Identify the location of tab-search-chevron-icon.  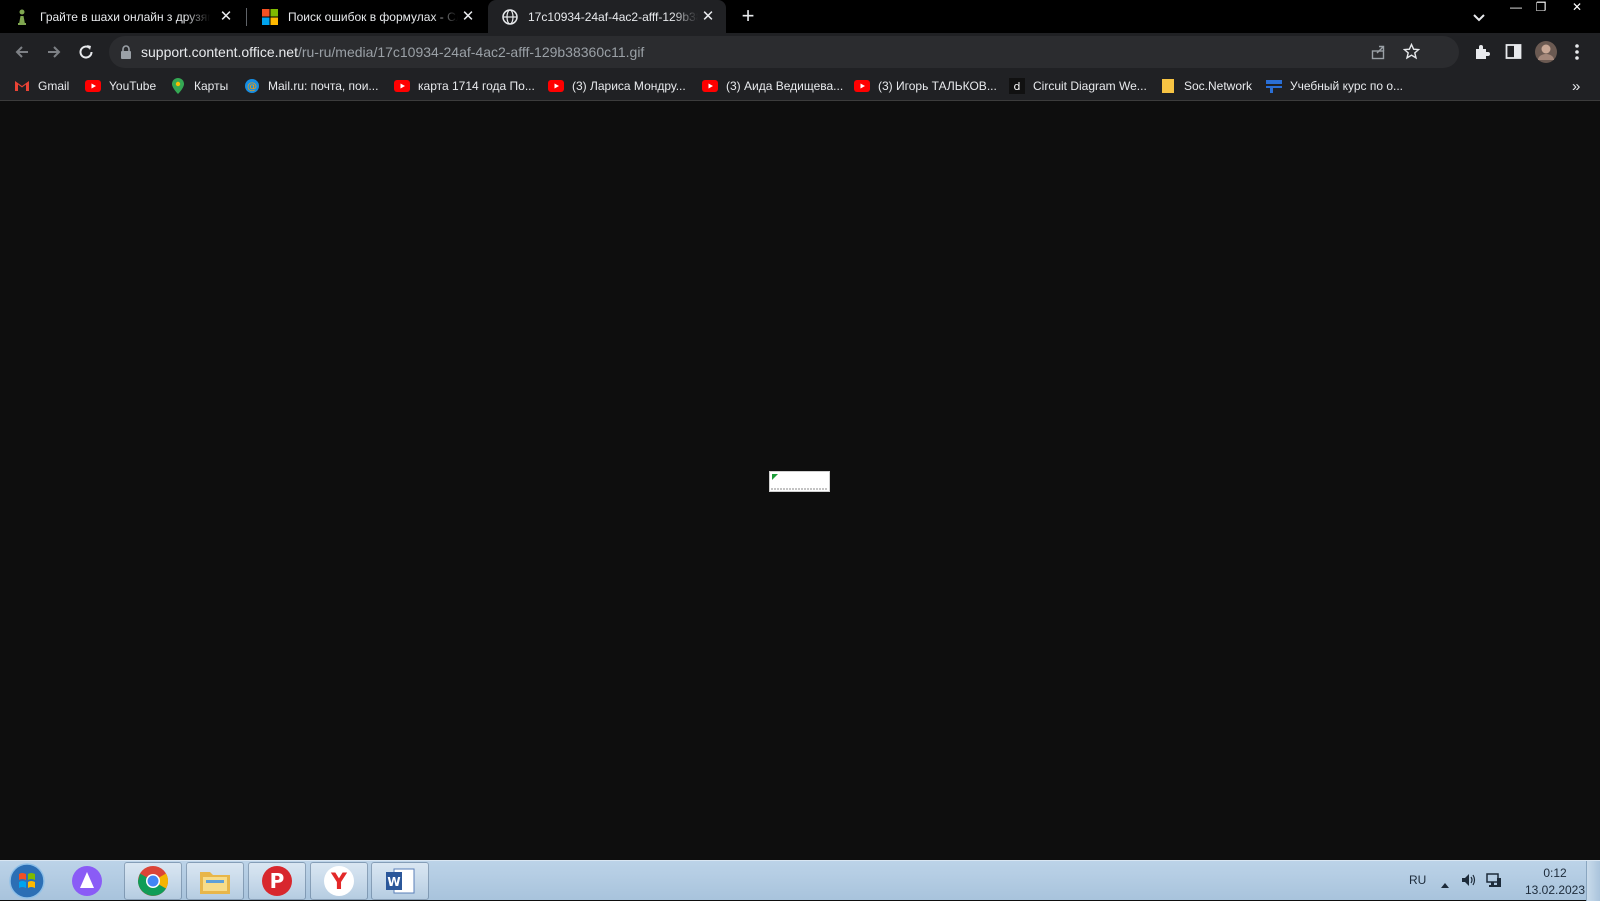
(1479, 17).